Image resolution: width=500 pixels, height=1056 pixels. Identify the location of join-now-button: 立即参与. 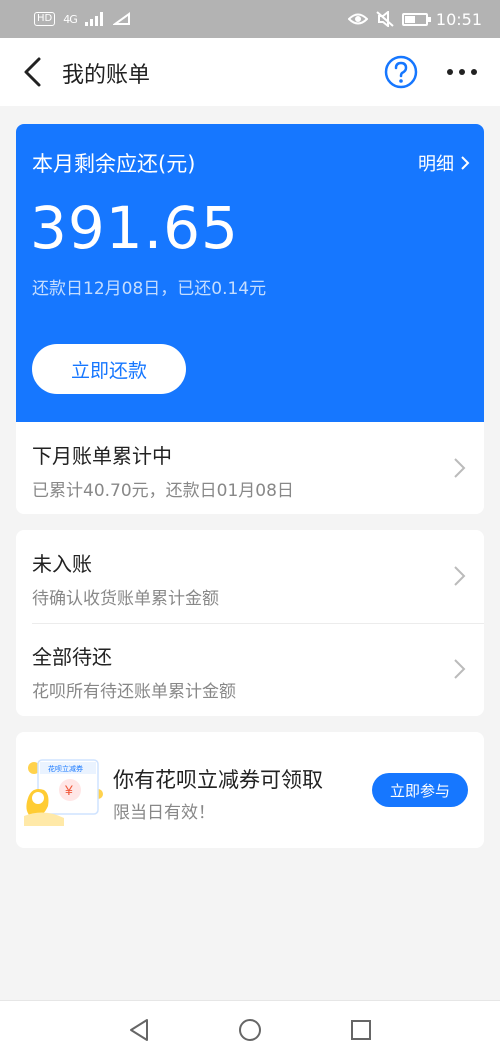
(420, 790).